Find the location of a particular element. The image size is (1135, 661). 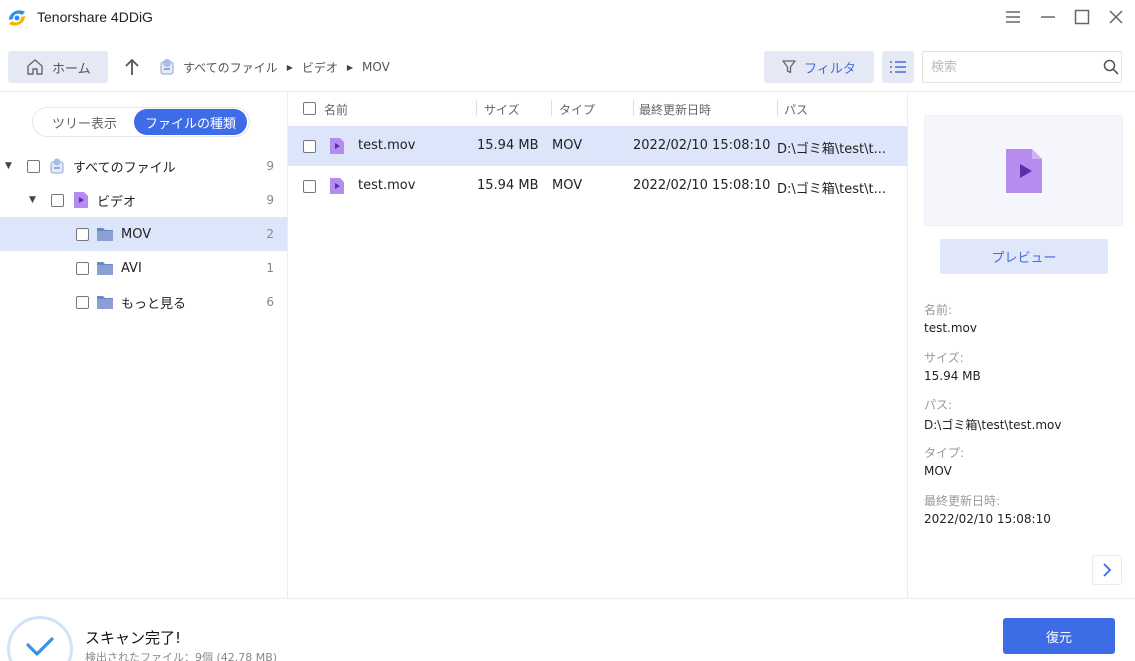

close-icon is located at coordinates (1116, 17).